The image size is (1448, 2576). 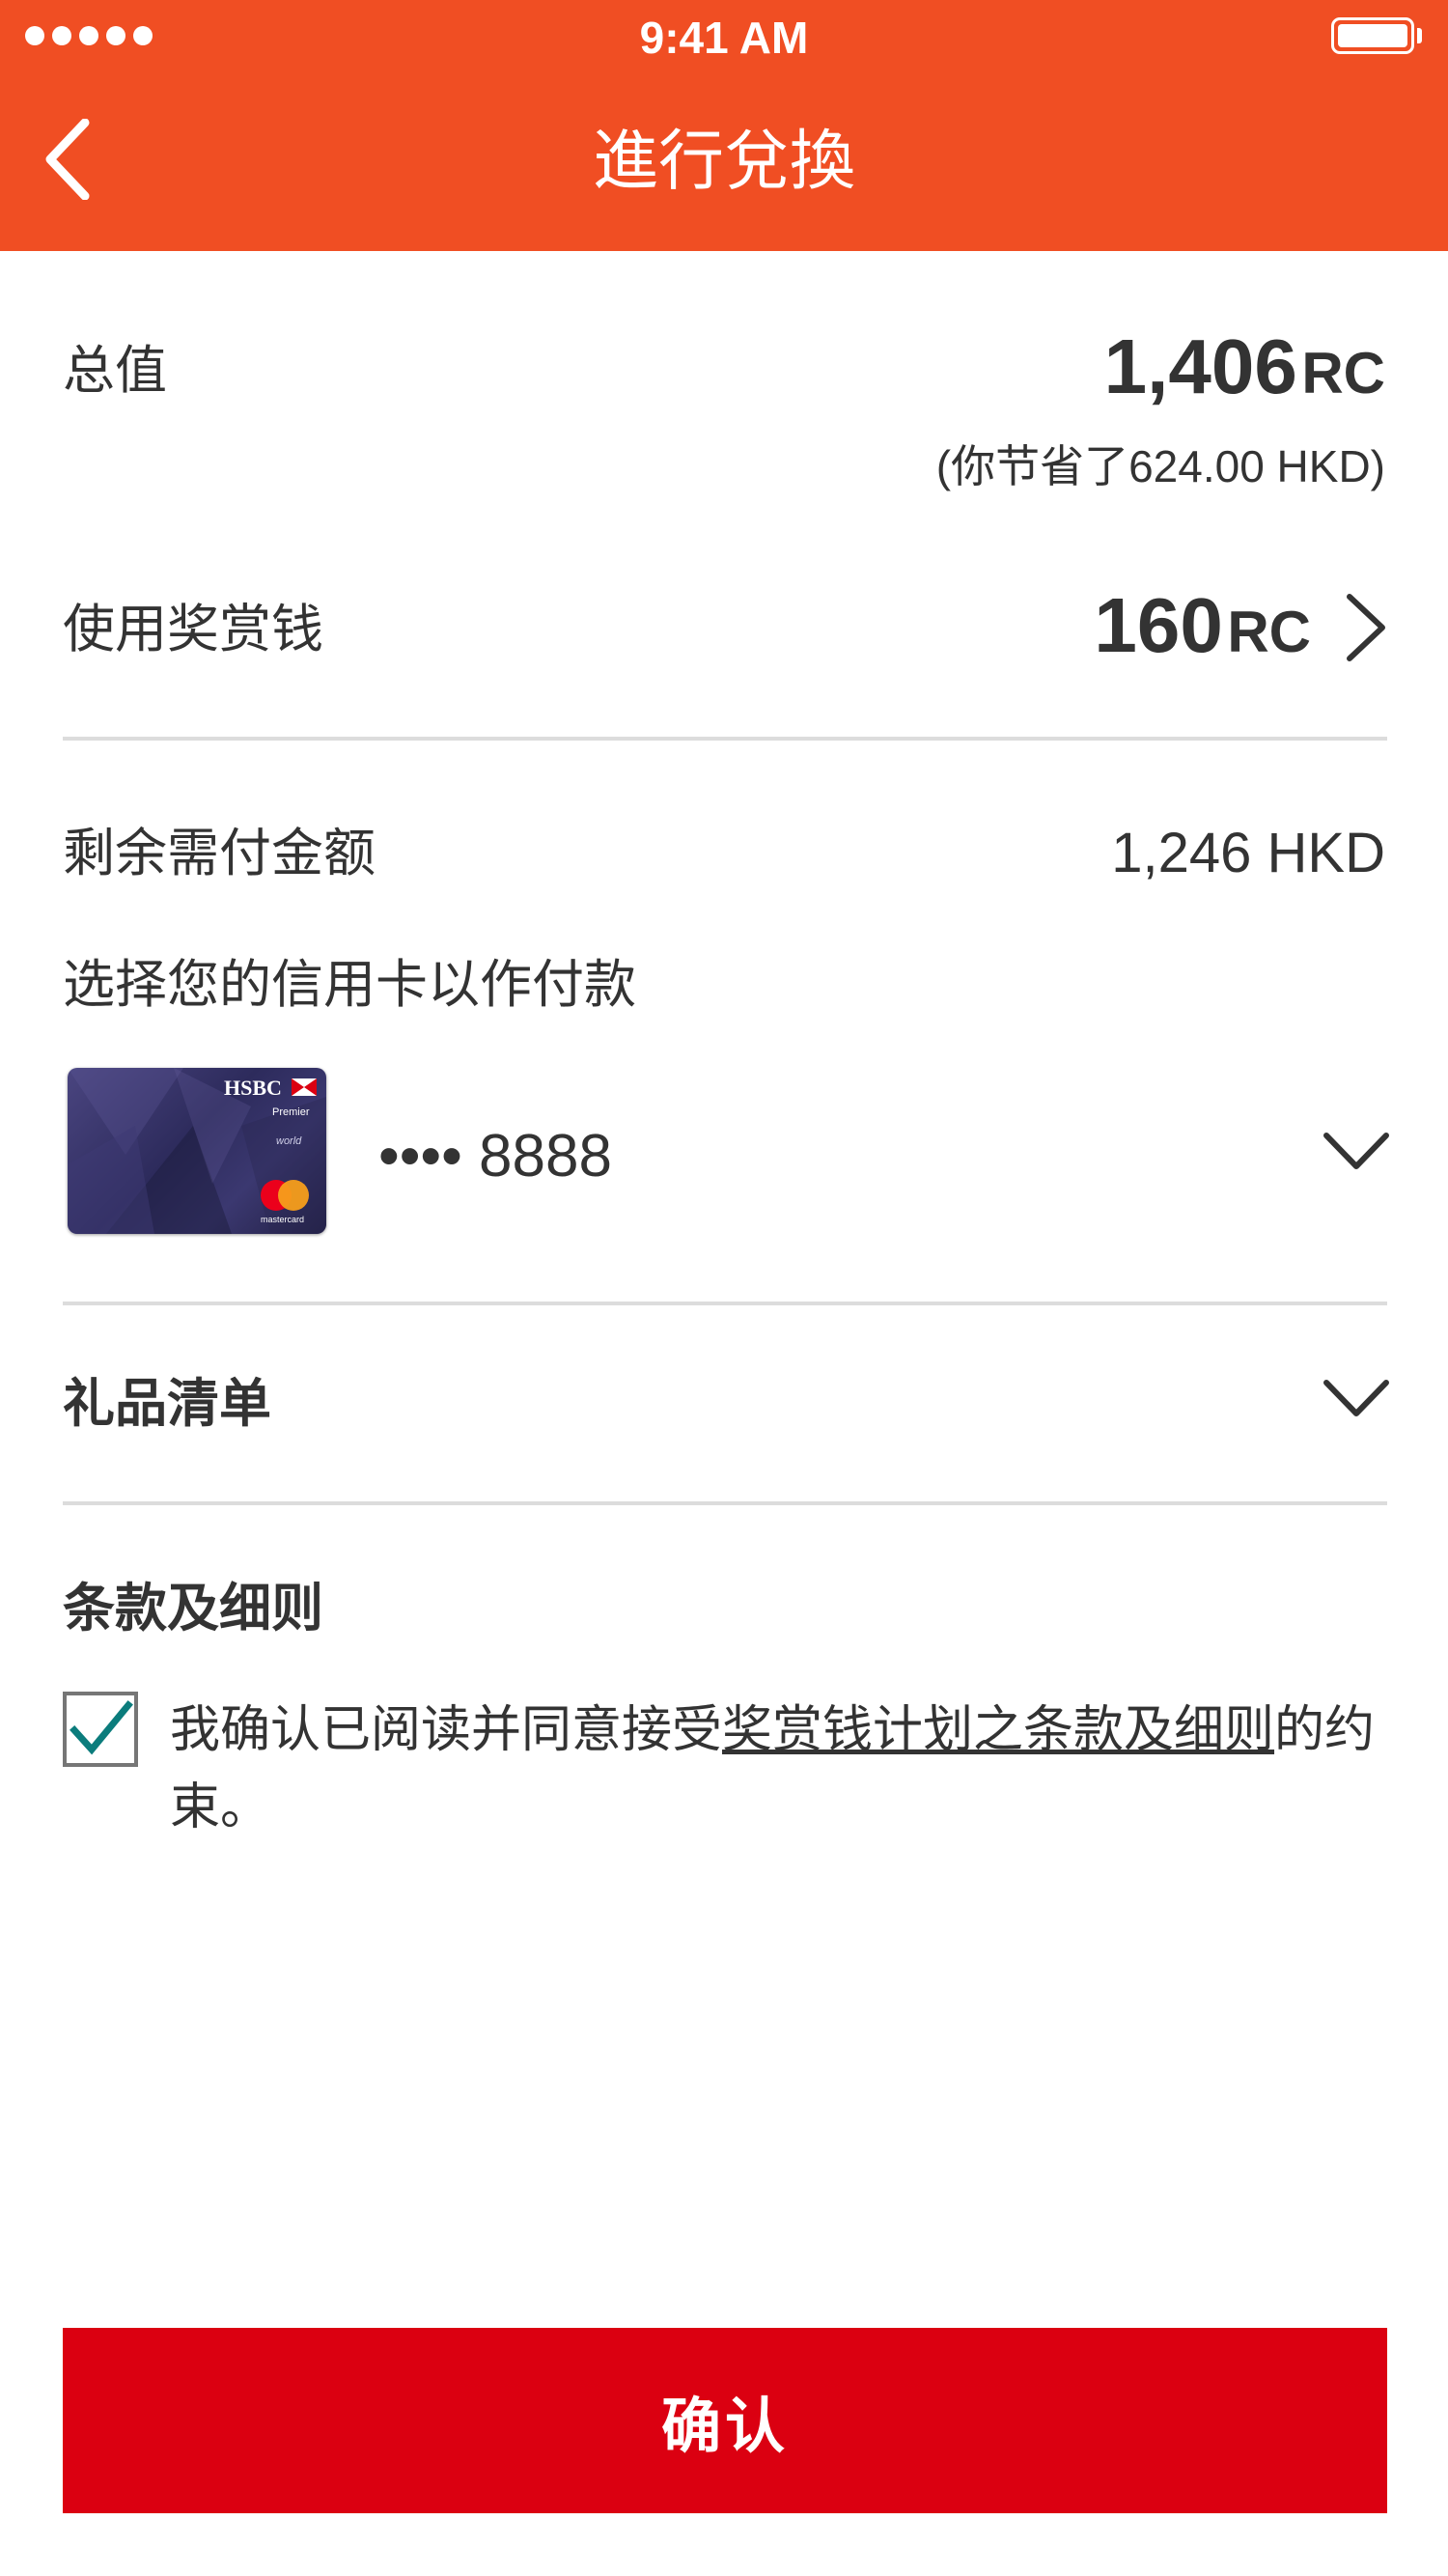 What do you see at coordinates (1269, 632) in the screenshot?
I see `reward-cash-unit: RC` at bounding box center [1269, 632].